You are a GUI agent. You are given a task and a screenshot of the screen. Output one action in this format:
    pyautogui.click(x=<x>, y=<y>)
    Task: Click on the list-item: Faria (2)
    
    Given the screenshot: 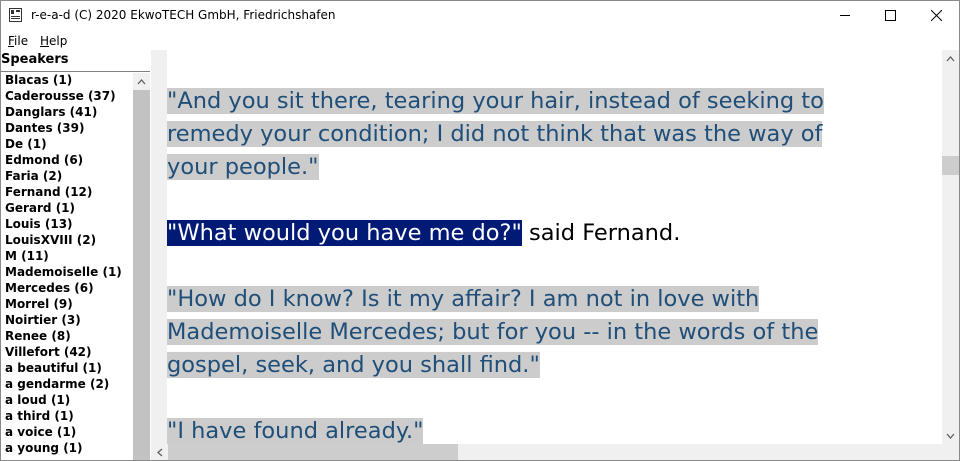 What is the action you would take?
    pyautogui.click(x=33, y=176)
    